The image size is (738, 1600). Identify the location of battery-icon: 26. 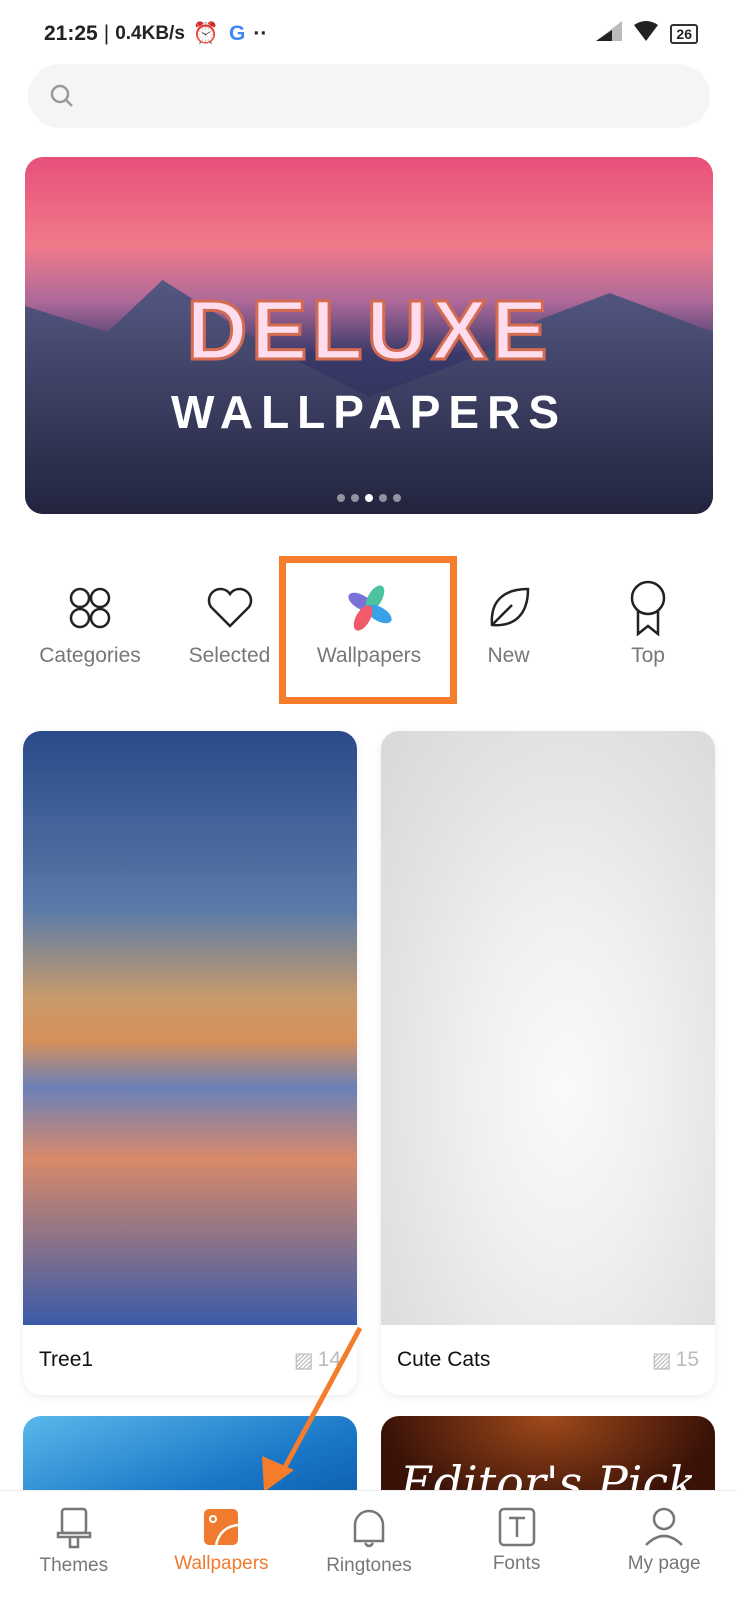
(684, 34).